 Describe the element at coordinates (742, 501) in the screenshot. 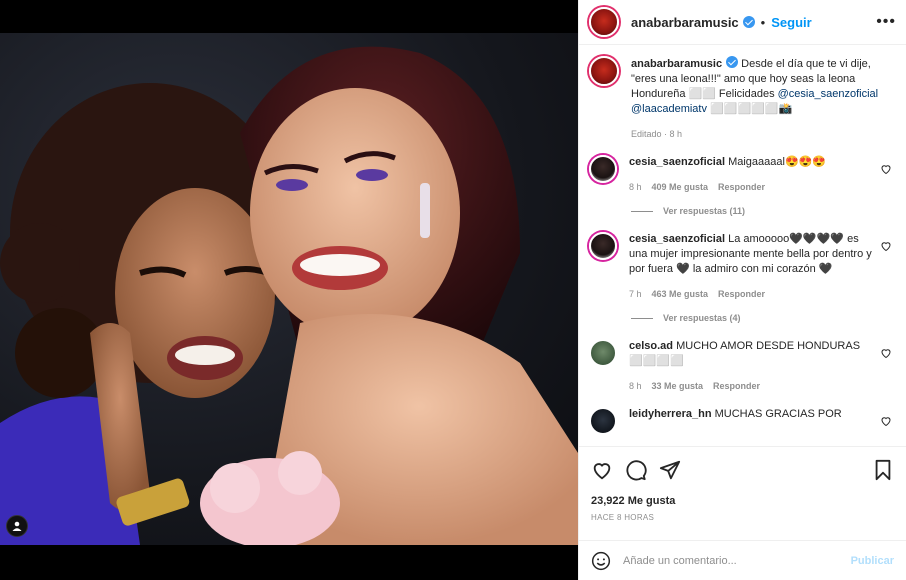

I see `likes-count: 23,922 Me gusta` at that location.